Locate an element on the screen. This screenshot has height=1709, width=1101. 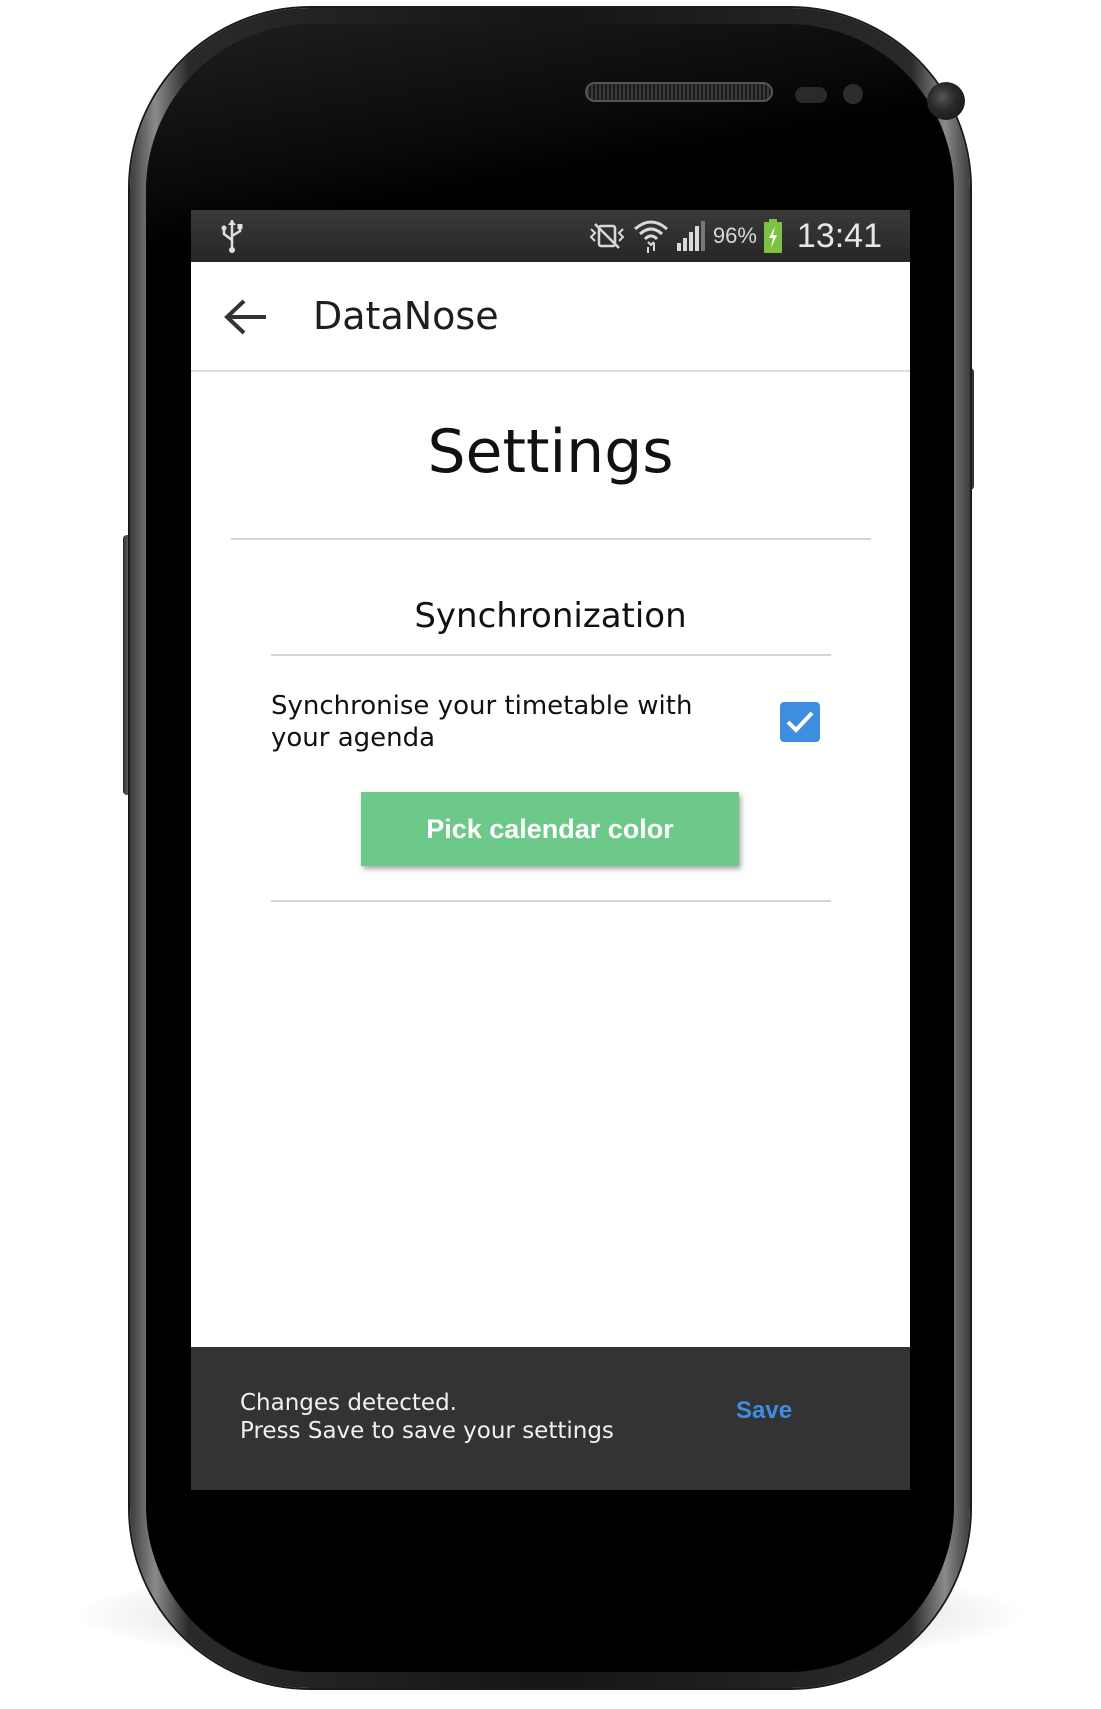
arrow-left-icon is located at coordinates (245, 317).